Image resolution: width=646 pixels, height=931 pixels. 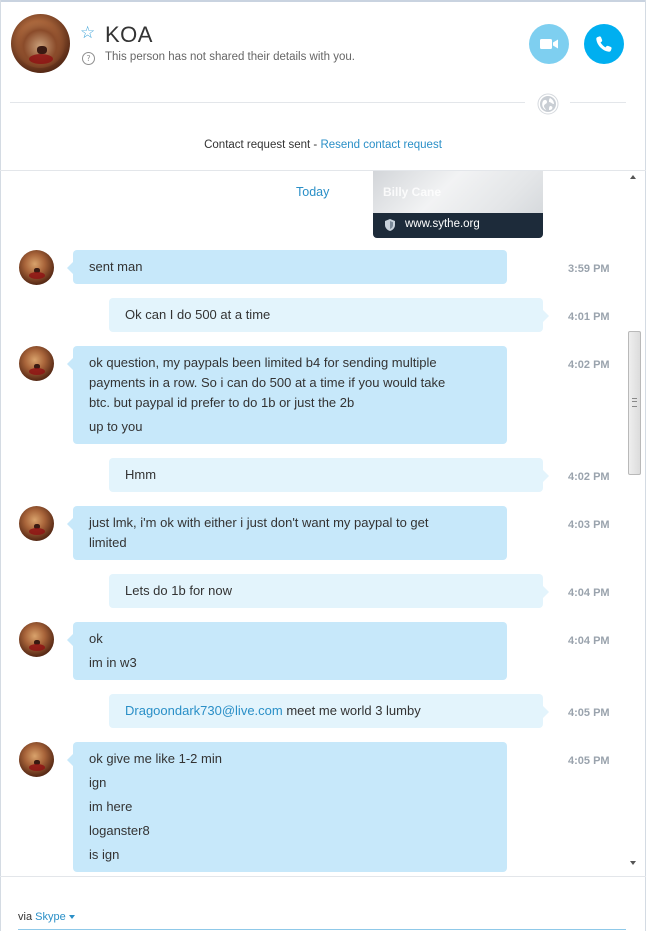 I want to click on header-divider, so click(x=267, y=102).